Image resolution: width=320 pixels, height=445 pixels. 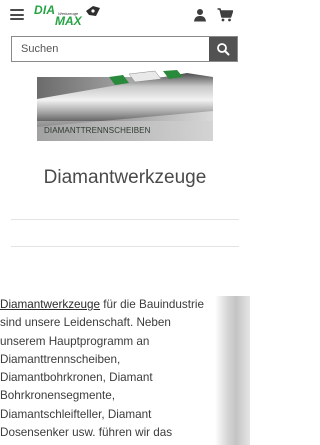 What do you see at coordinates (125, 177) in the screenshot?
I see `page-title: Diamantwerkzeuge` at bounding box center [125, 177].